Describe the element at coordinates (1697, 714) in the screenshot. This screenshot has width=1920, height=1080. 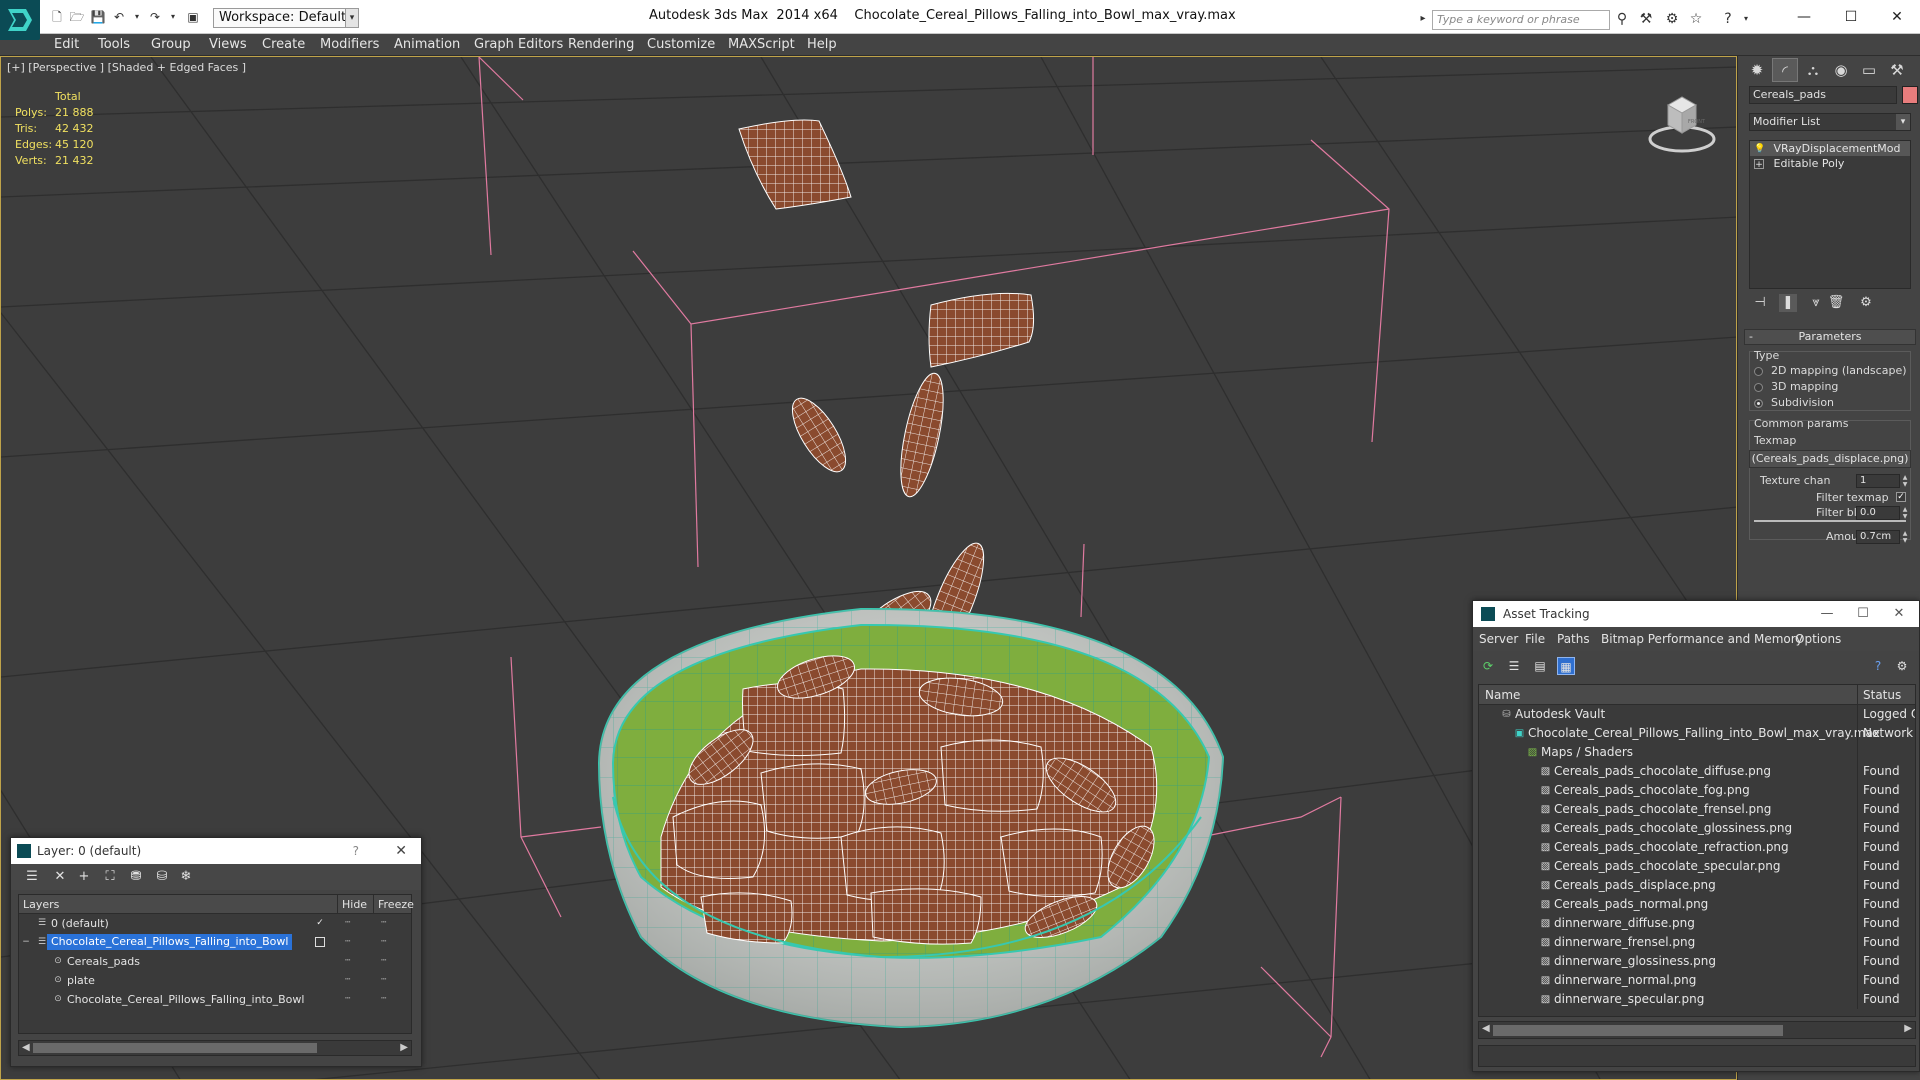
I see `asset-row: ⛁ Autodesk Vault Logged O` at that location.